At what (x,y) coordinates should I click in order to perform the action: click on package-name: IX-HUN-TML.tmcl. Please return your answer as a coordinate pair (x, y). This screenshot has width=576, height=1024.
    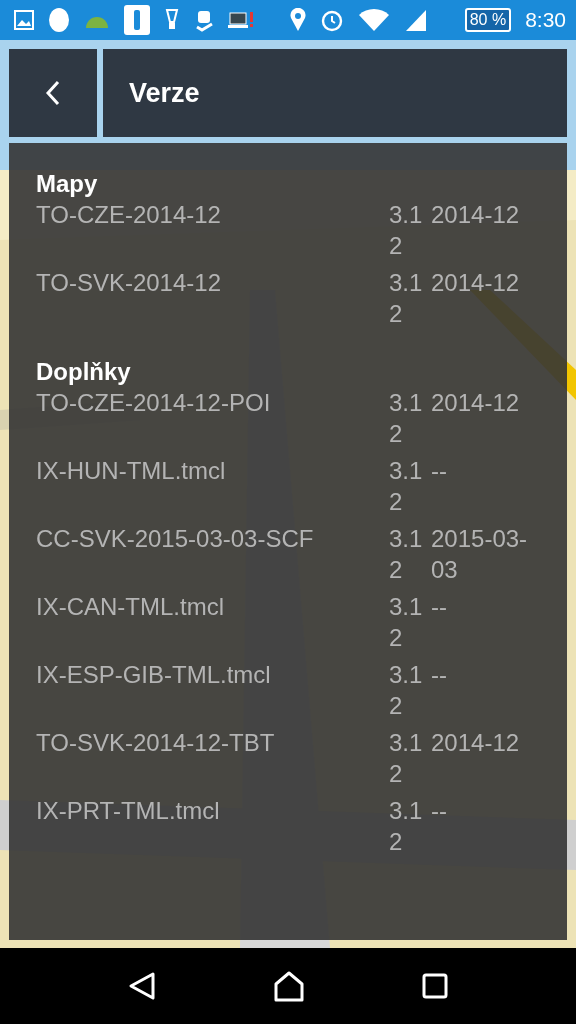
    Looking at the image, I should click on (131, 471).